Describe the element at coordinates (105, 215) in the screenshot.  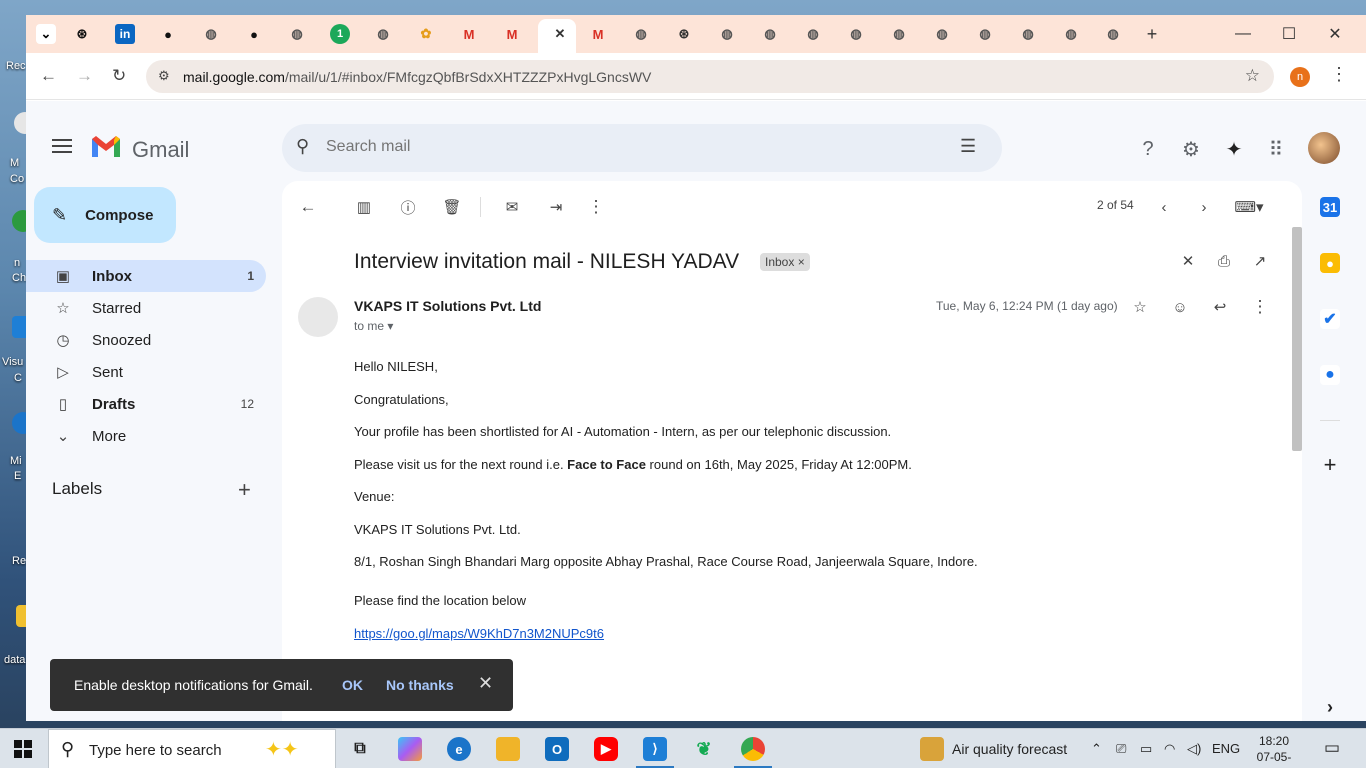
I see `compose-button: ✎ Compose` at that location.